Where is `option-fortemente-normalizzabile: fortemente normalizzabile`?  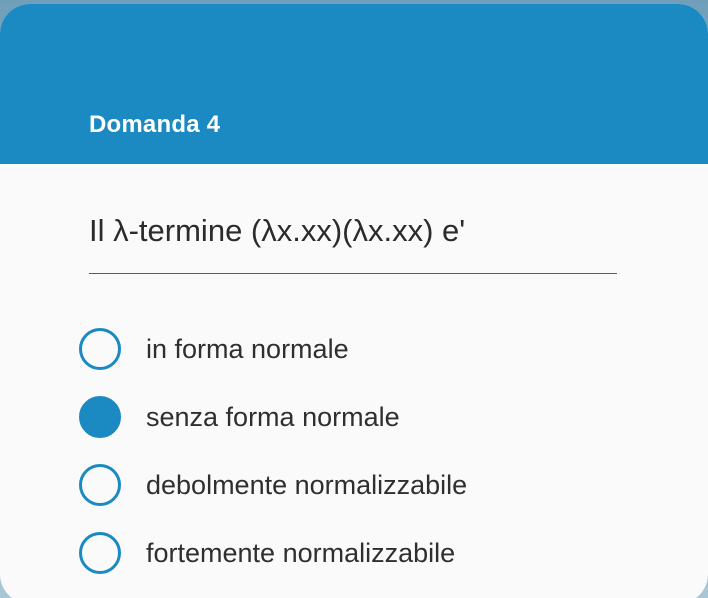 option-fortemente-normalizzabile: fortemente normalizzabile is located at coordinates (359, 553).